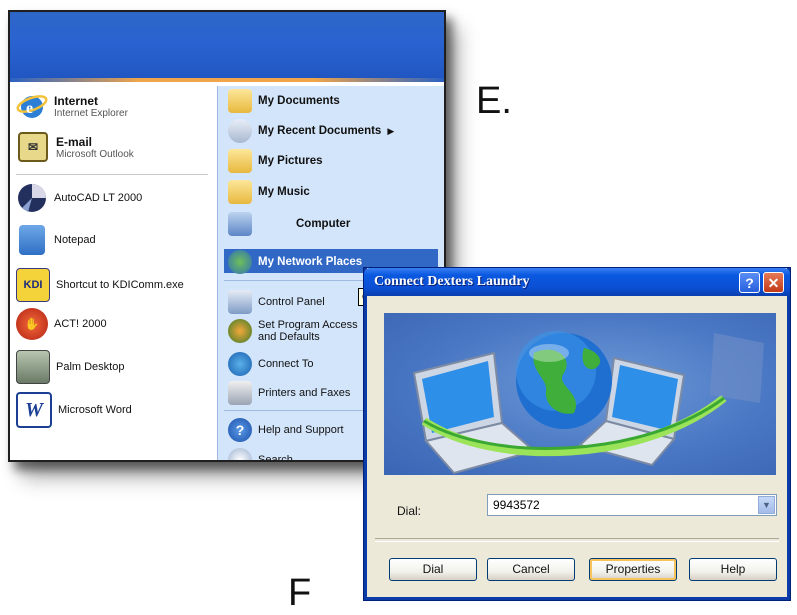 This screenshot has height=615, width=797. Describe the element at coordinates (95, 154) in the screenshot. I see `email-subtitle: Microsoft Outlook` at that location.